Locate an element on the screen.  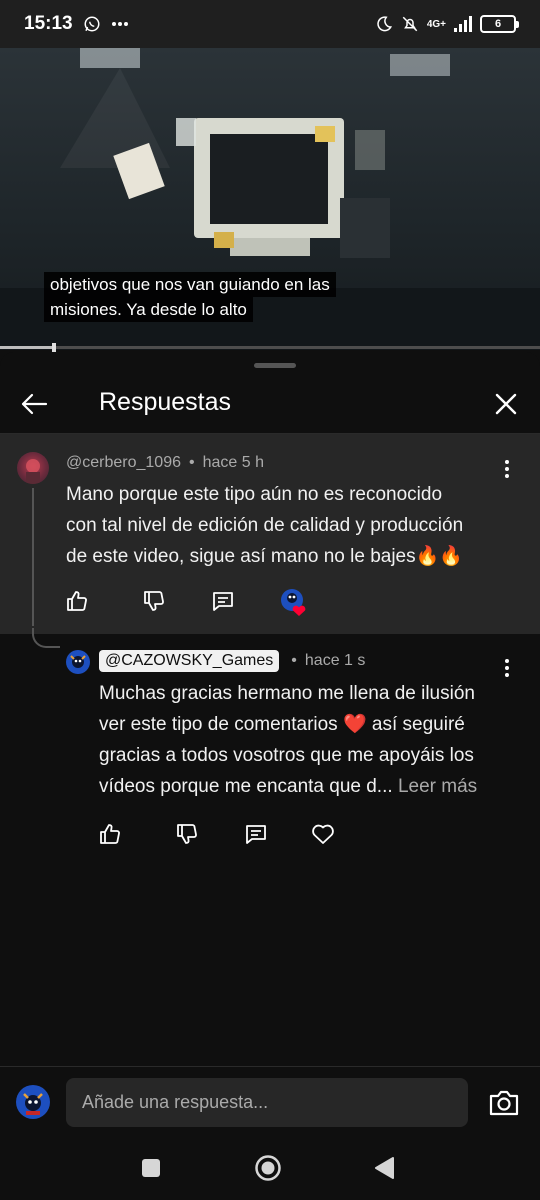
home-button is located at coordinates (268, 1168).